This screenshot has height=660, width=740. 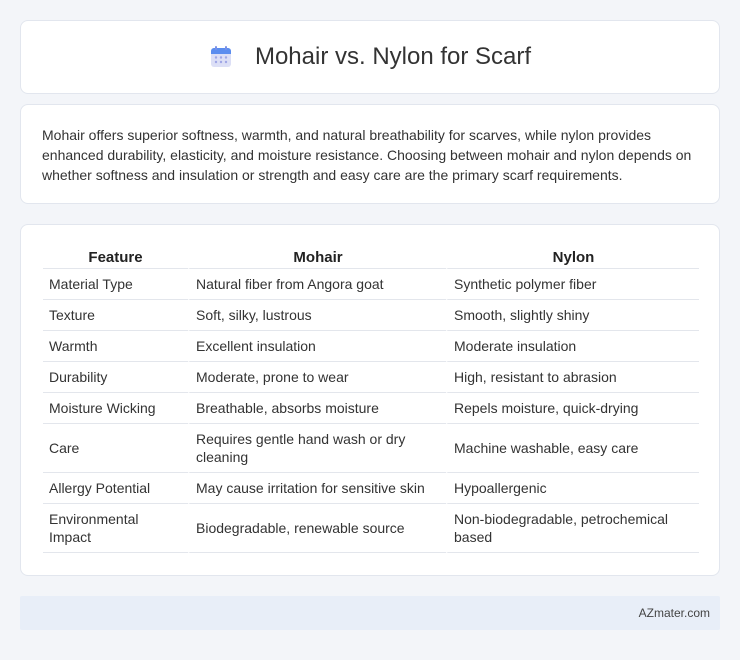 I want to click on cell-mohair: Excellent insulation, so click(x=317, y=346).